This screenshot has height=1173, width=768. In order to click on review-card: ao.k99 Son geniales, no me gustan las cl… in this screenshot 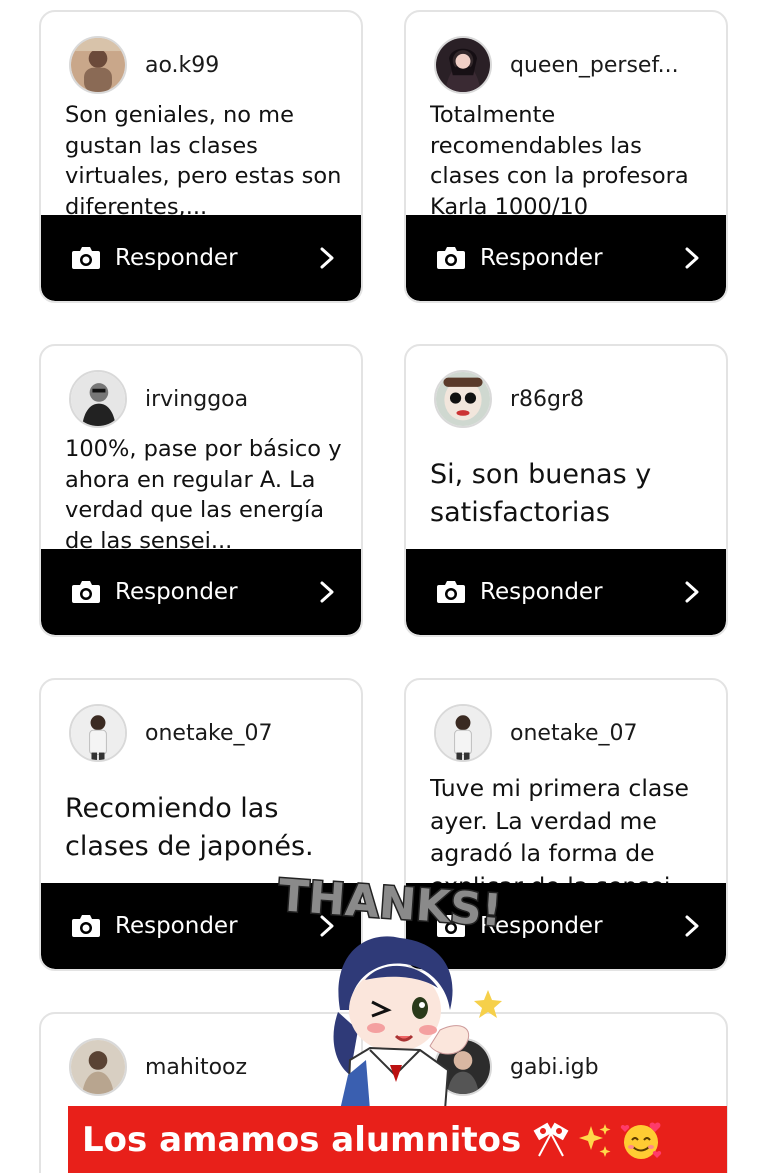, I will do `click(201, 156)`.